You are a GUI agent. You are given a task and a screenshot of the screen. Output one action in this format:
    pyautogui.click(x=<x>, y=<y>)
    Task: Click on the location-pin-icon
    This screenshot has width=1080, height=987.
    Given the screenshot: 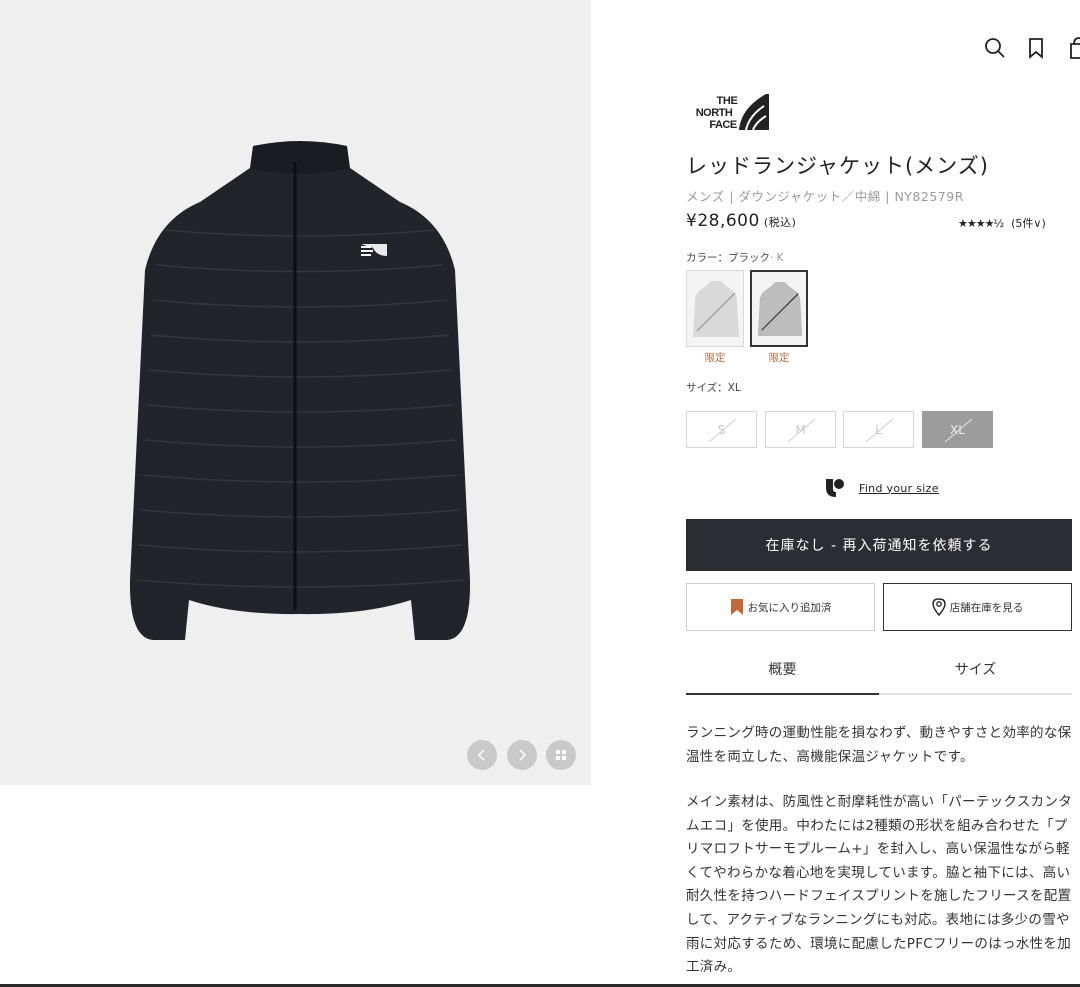 What is the action you would take?
    pyautogui.click(x=939, y=607)
    